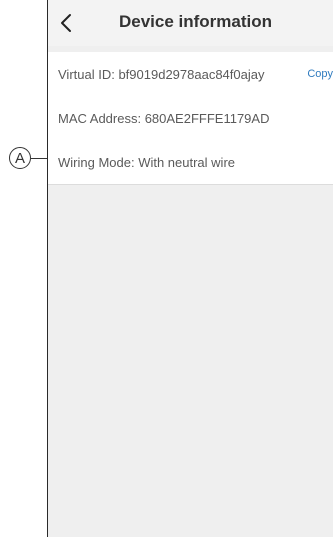 Image resolution: width=333 pixels, height=537 pixels. What do you see at coordinates (161, 74) in the screenshot?
I see `virtual-id-text: Virtual ID: bf9019d2978aac84f0ajay` at bounding box center [161, 74].